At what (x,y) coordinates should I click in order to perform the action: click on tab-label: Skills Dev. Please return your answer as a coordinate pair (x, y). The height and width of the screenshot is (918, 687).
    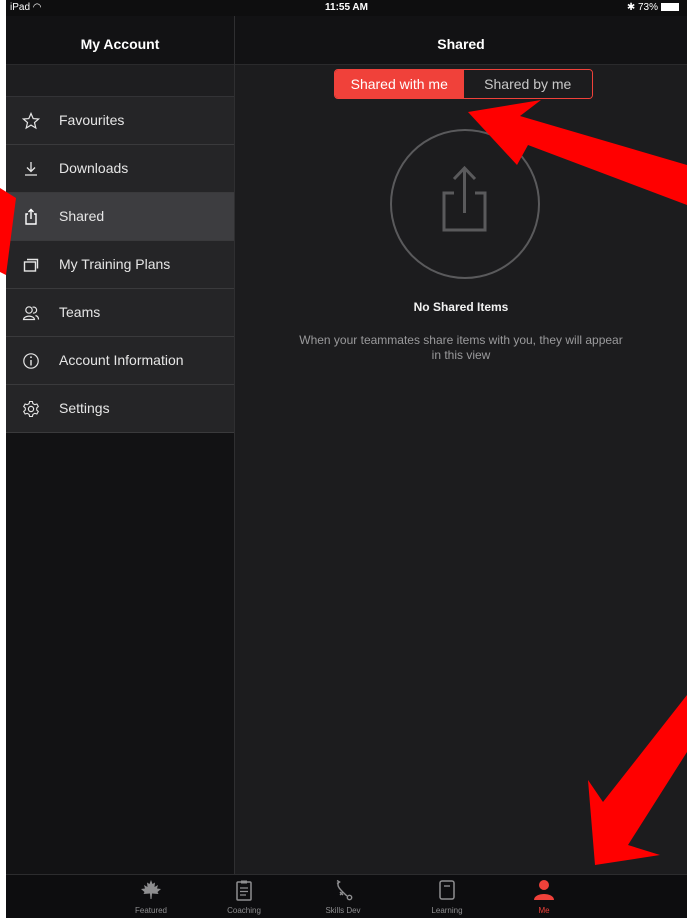
    Looking at the image, I should click on (343, 910).